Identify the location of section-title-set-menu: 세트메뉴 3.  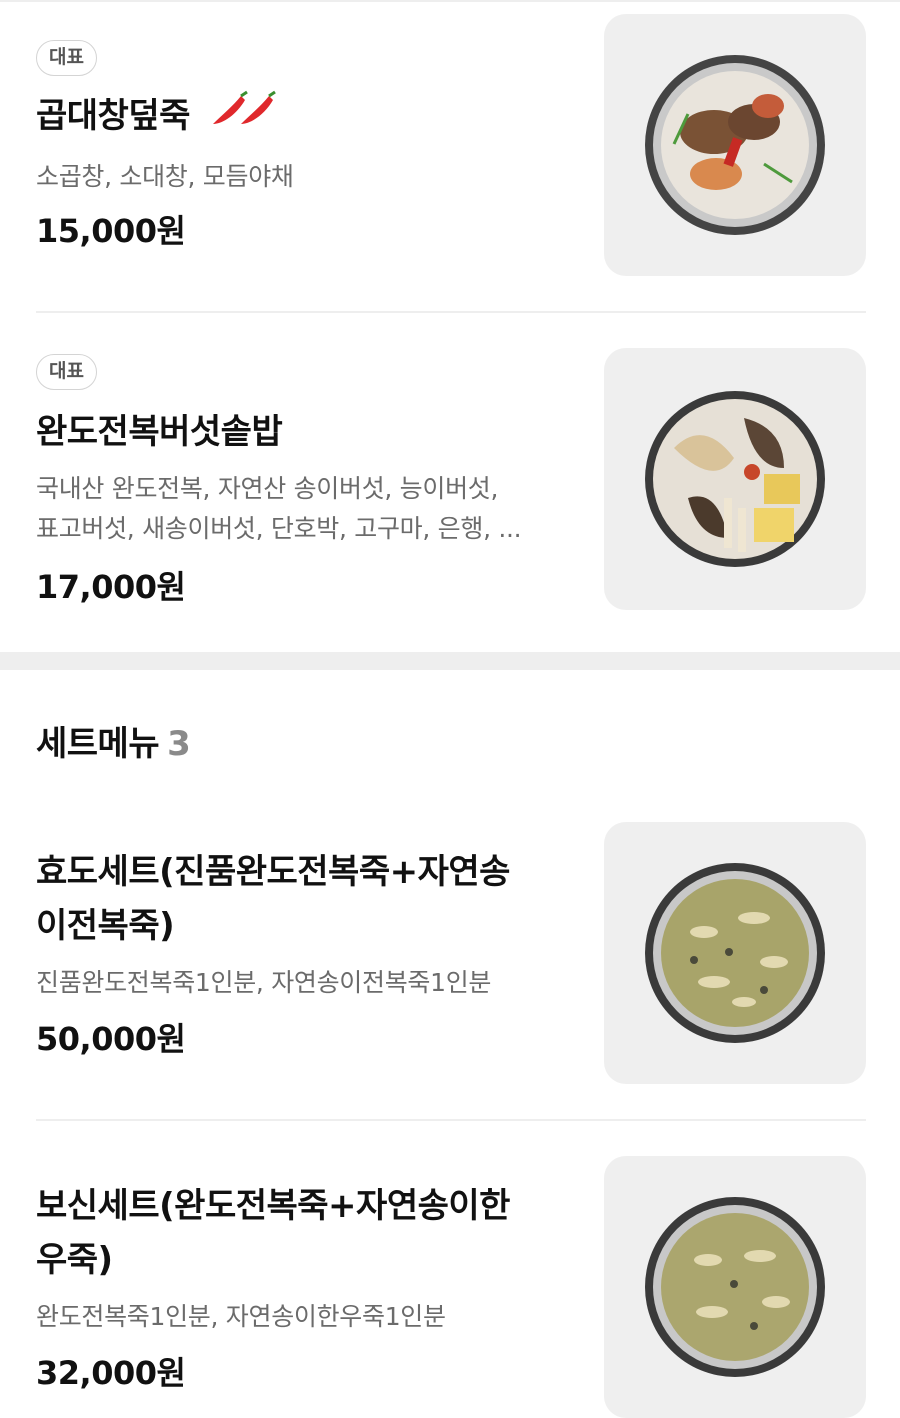
(113, 740).